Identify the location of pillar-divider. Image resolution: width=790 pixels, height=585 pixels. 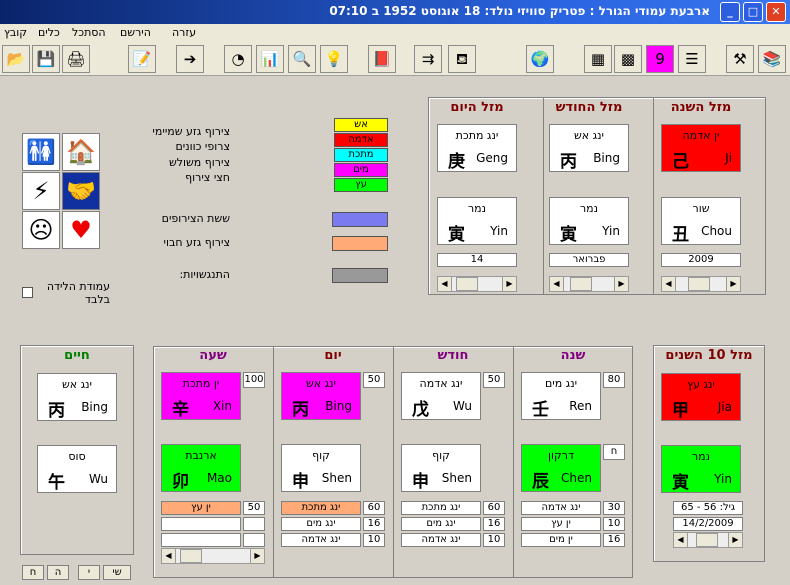
(393, 462).